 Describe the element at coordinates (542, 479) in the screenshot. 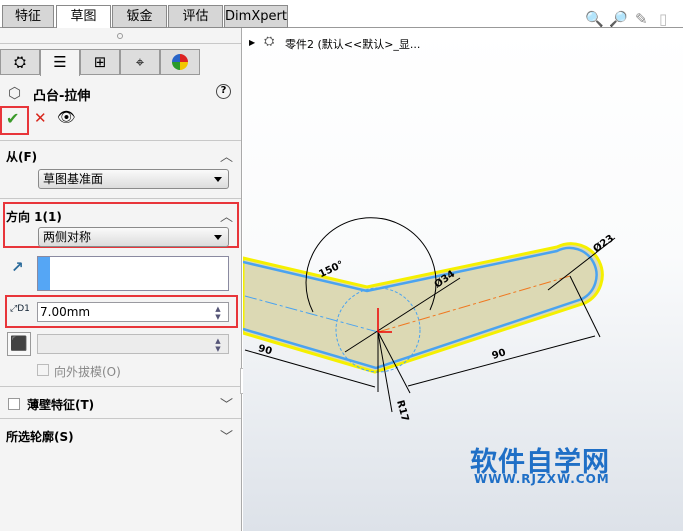

I see `watermark-url: WWW.RJZXW.COM` at that location.